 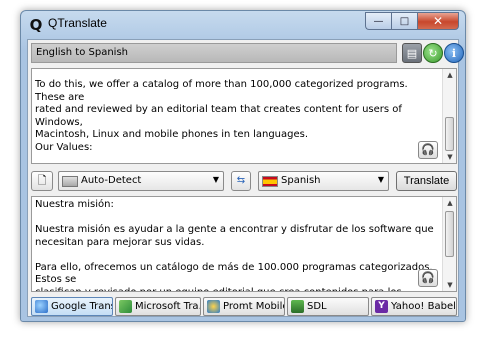 What do you see at coordinates (438, 21) in the screenshot?
I see `close-button: ✕` at bounding box center [438, 21].